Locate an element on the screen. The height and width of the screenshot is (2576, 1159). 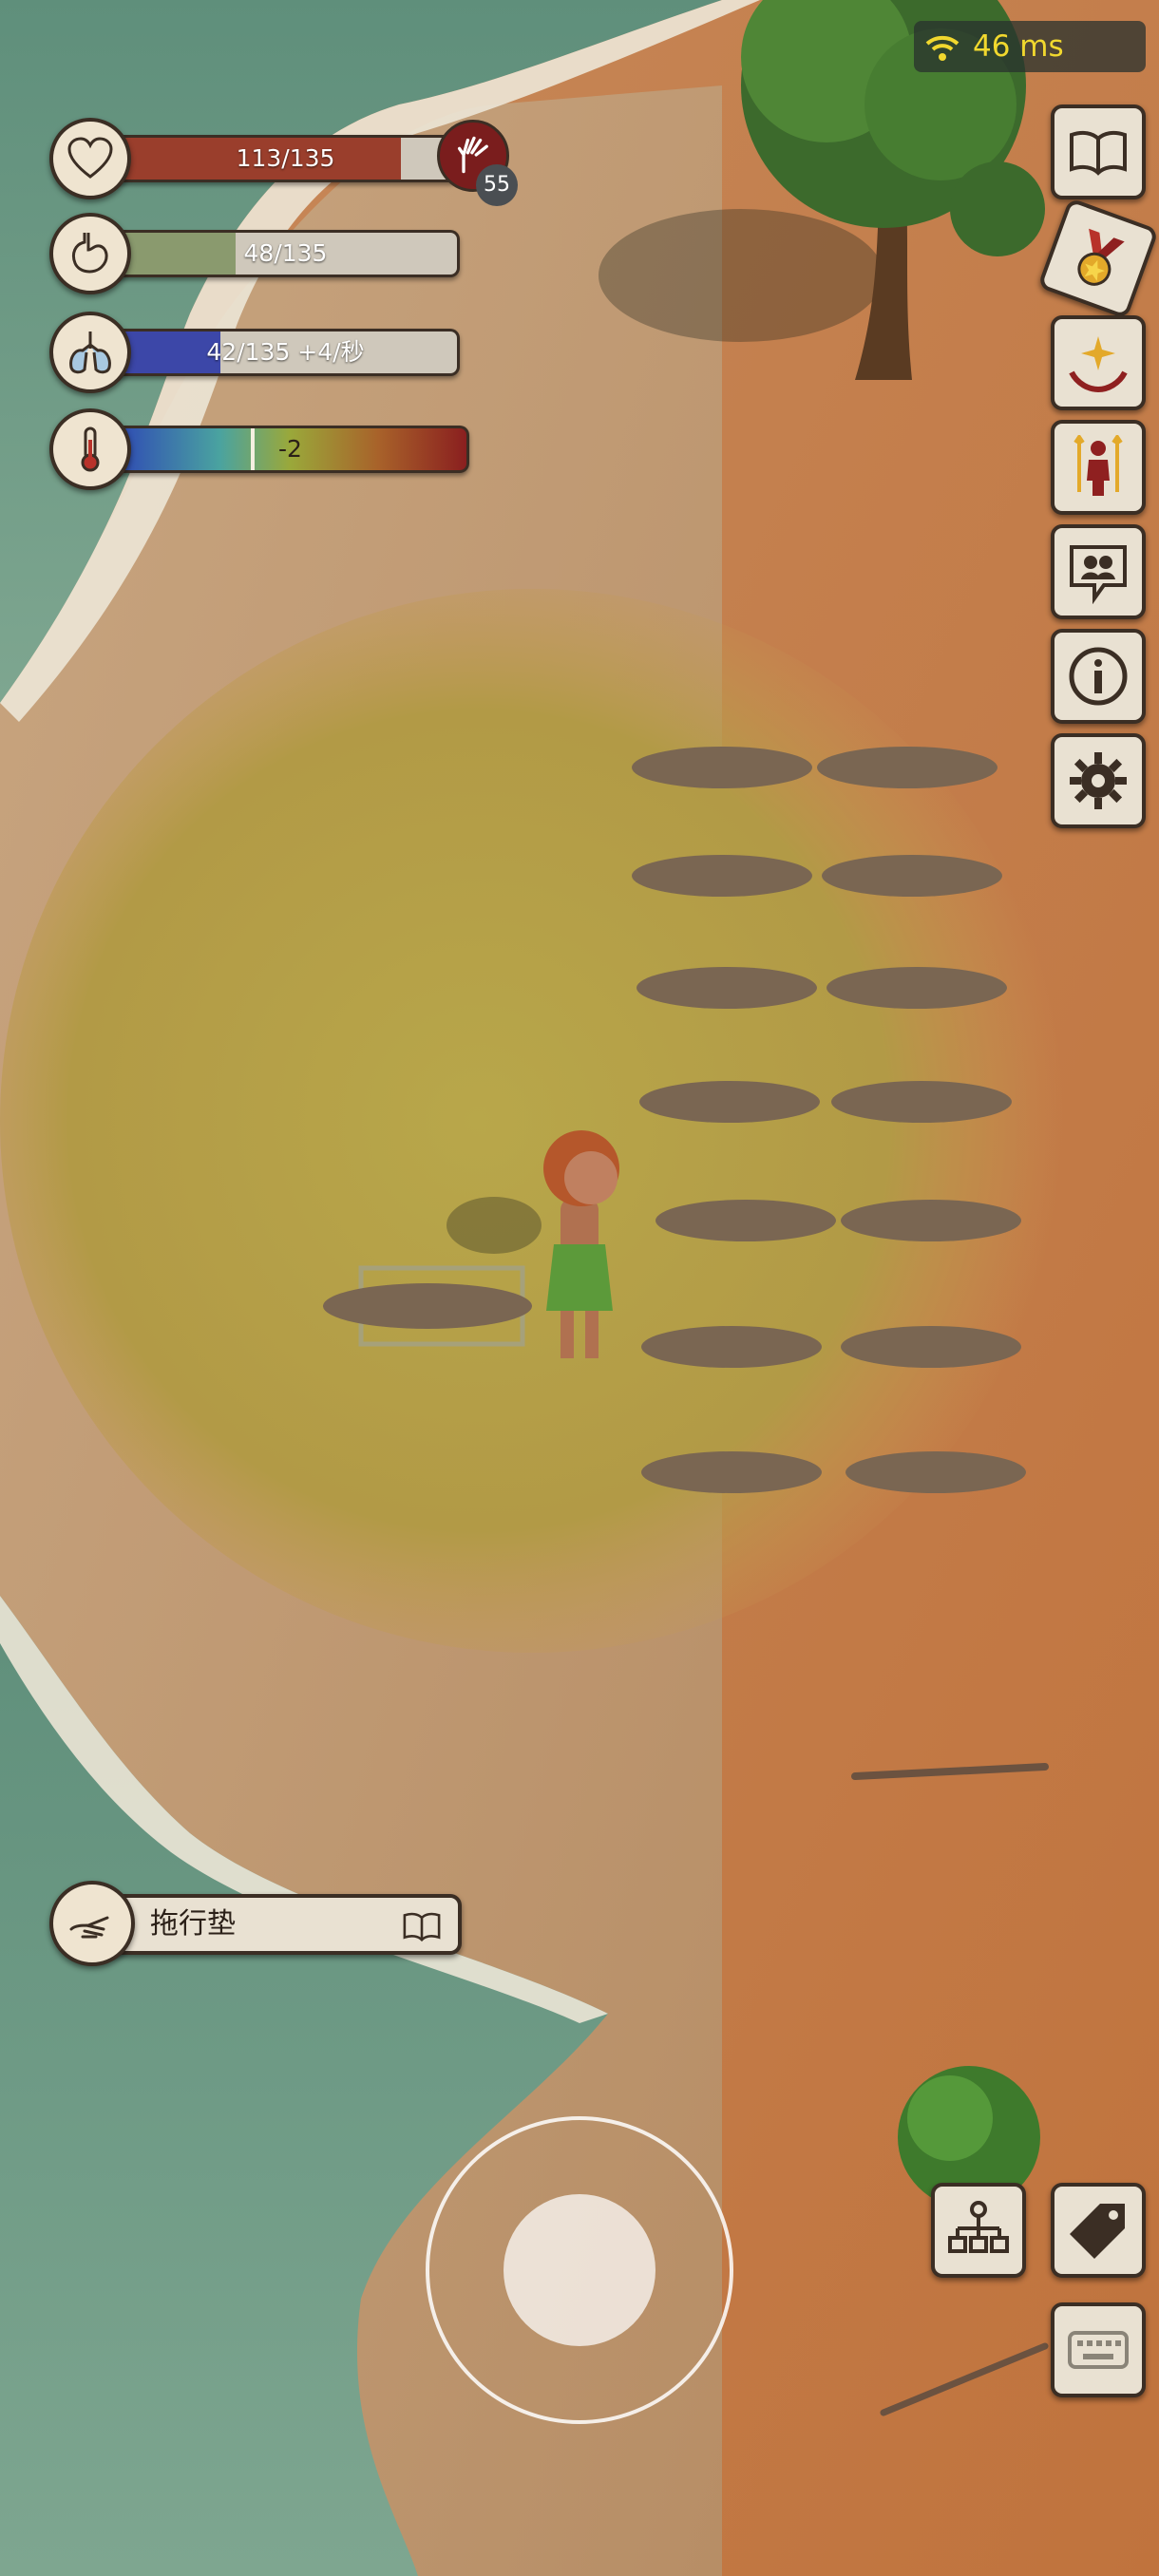
health-bar: 113/135 is located at coordinates (287, 158).